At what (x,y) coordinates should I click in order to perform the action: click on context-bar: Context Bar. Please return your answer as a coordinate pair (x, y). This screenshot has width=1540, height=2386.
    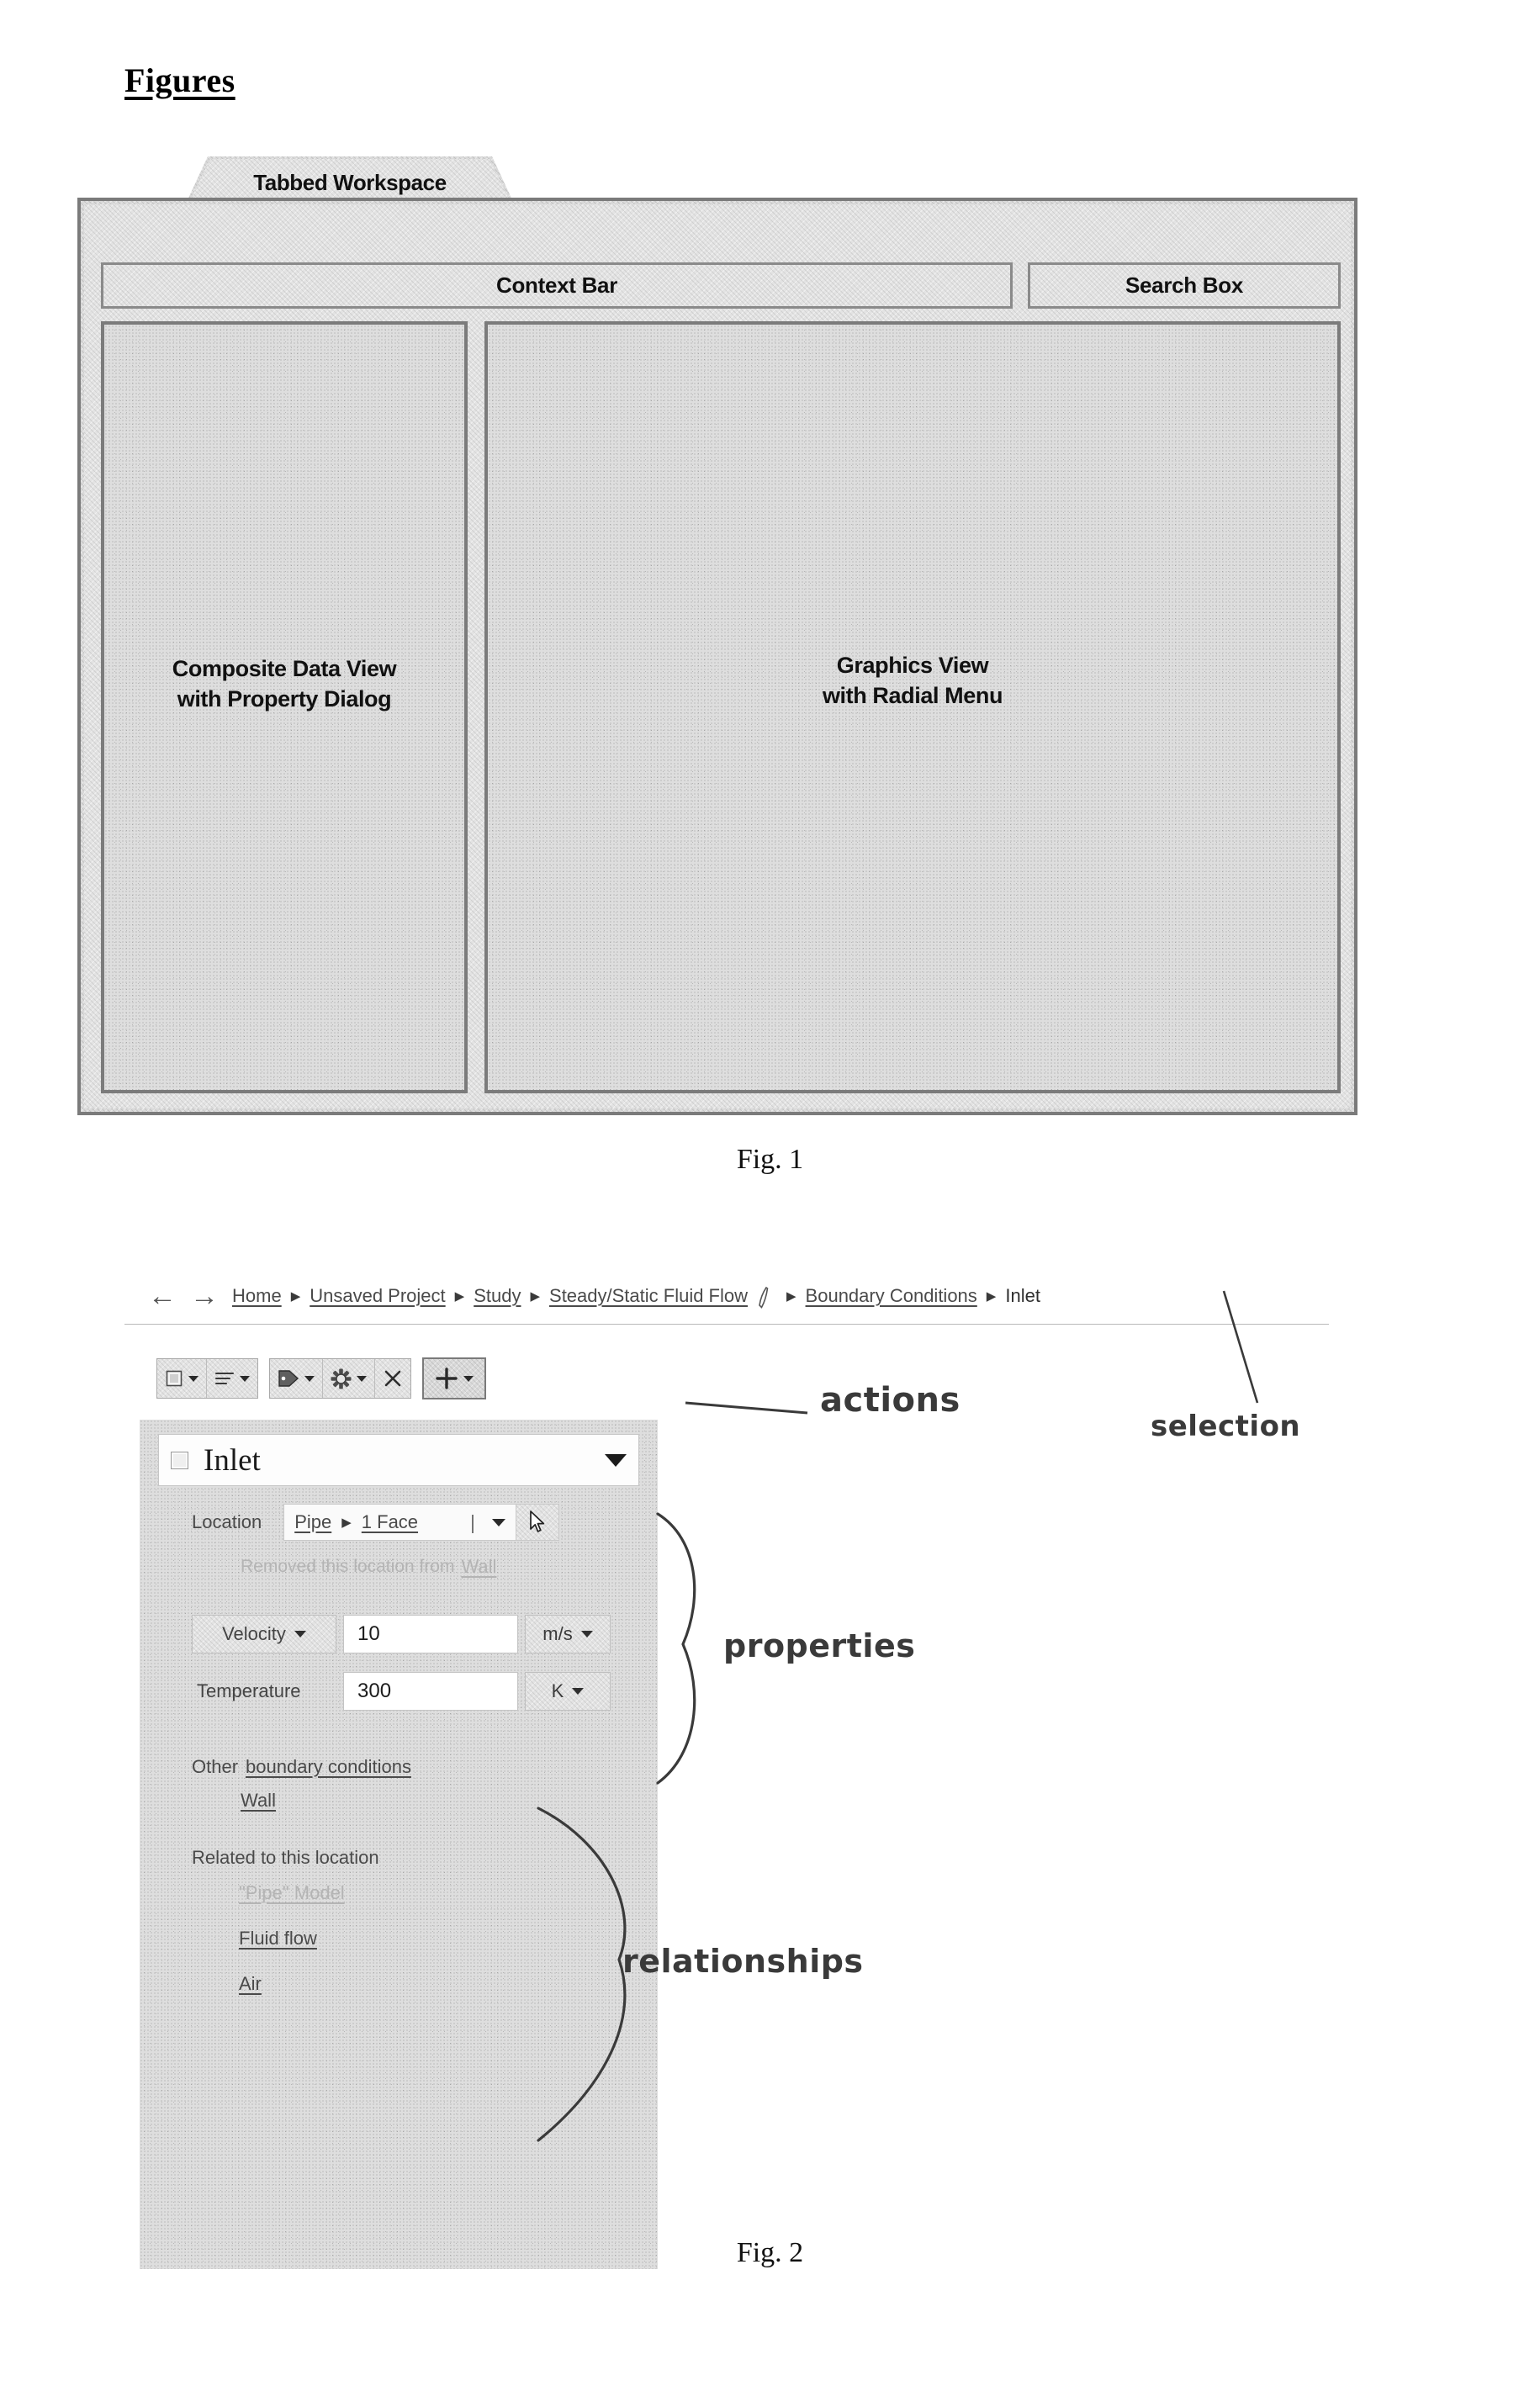
    Looking at the image, I should click on (557, 285).